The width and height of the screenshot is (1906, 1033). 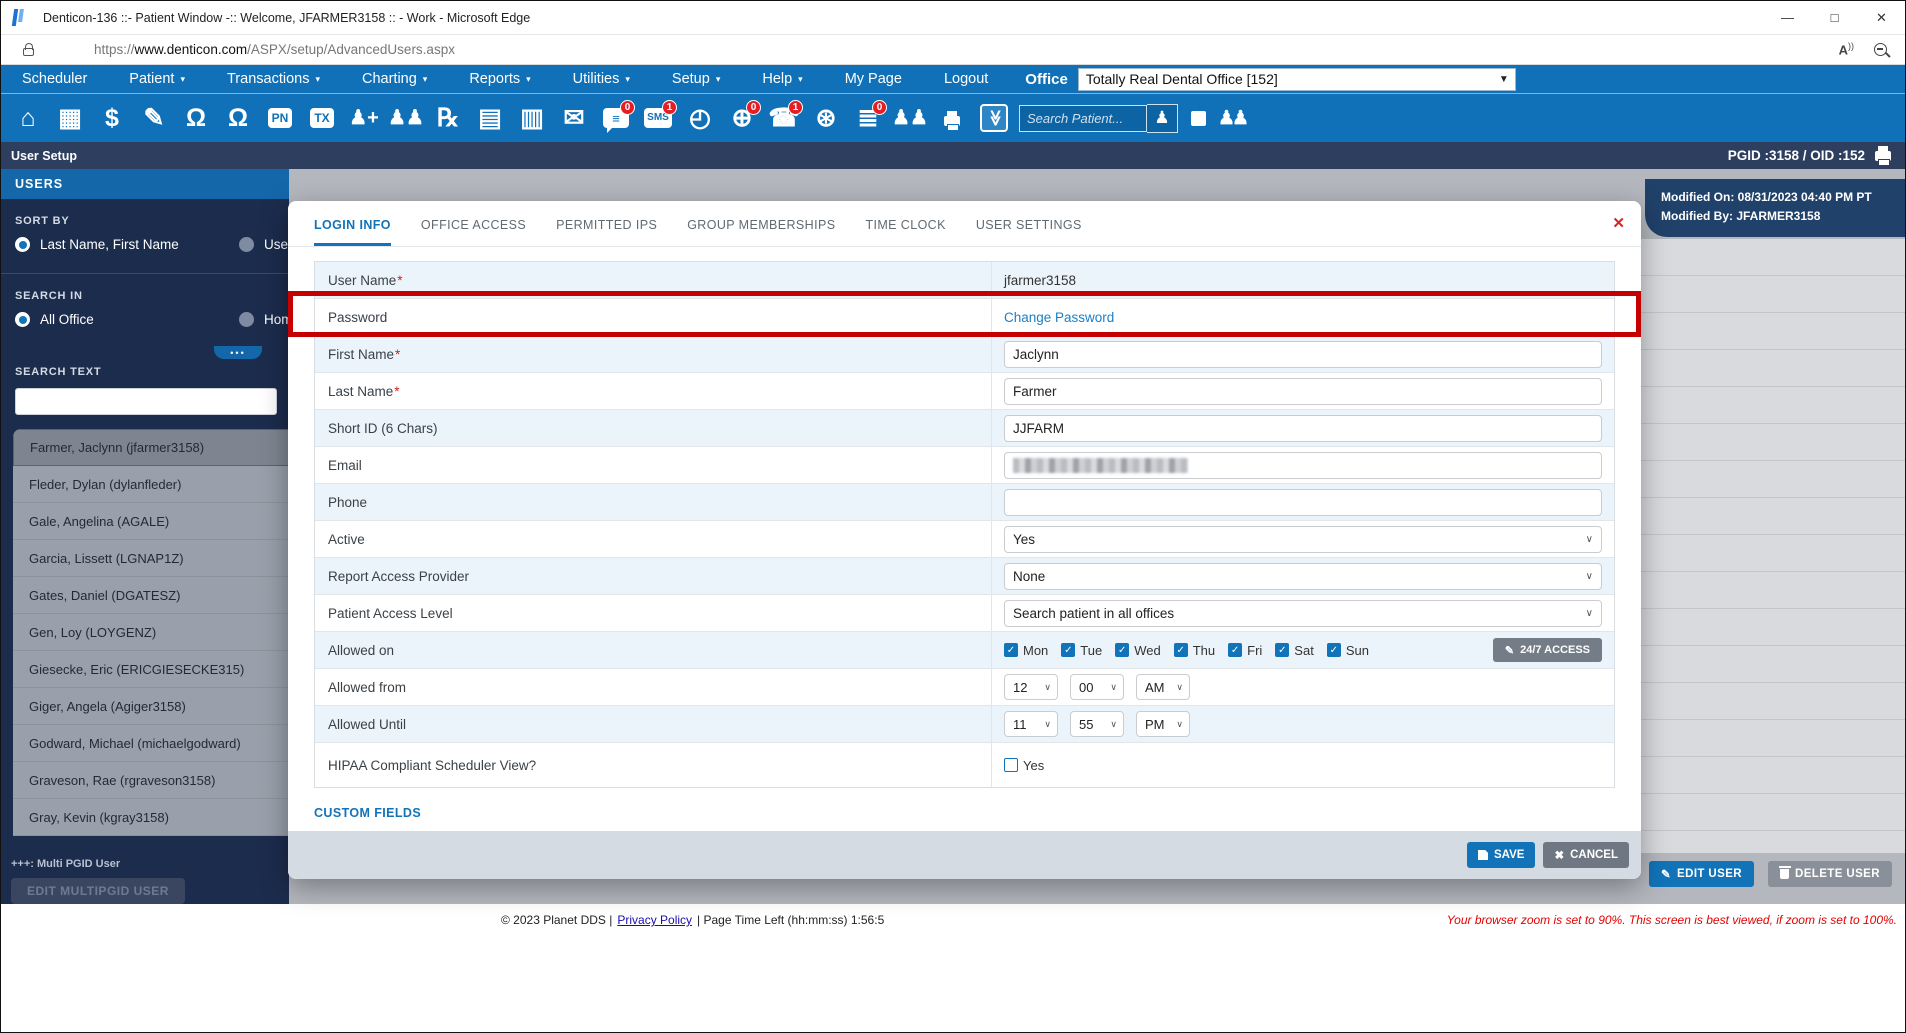 I want to click on full-access-button: ✎ 24/7 ACCESS, so click(x=1547, y=650).